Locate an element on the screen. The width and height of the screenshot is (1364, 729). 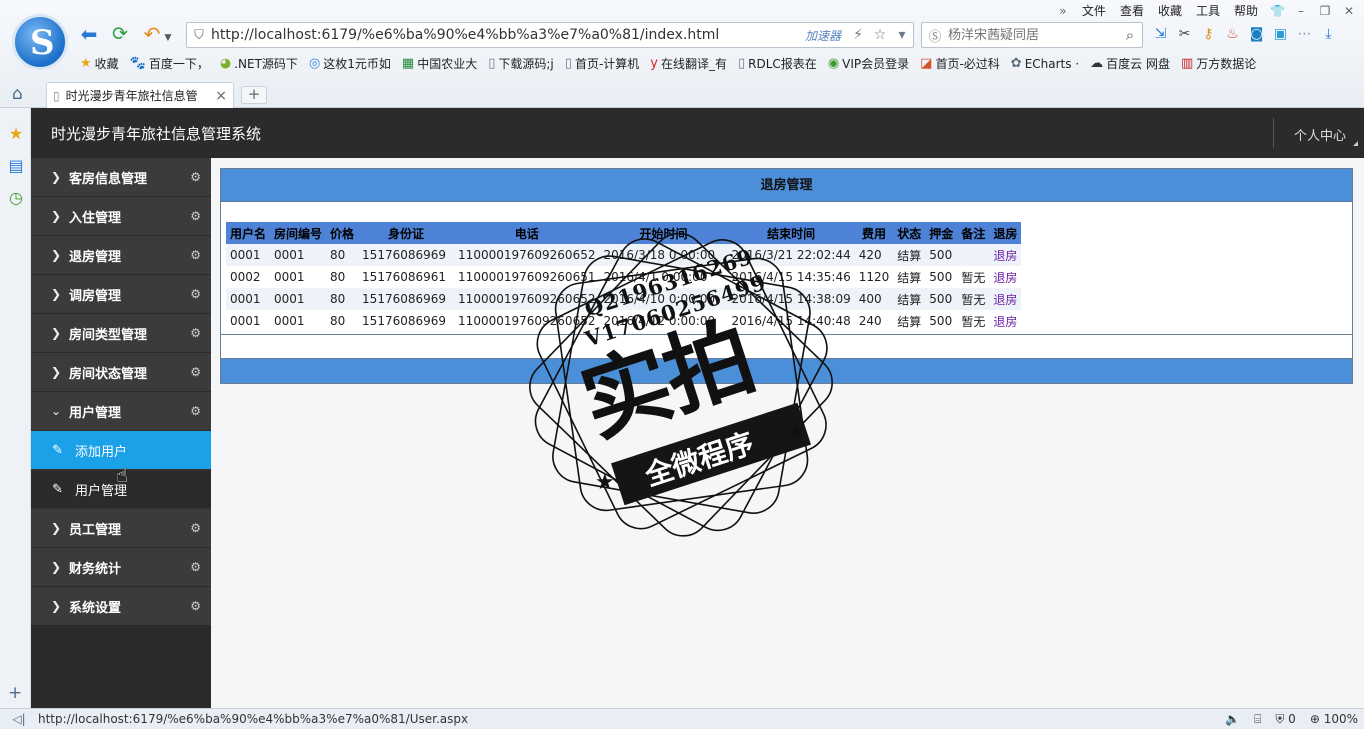
chevron-down-icon: ▼ is located at coordinates (168, 38).